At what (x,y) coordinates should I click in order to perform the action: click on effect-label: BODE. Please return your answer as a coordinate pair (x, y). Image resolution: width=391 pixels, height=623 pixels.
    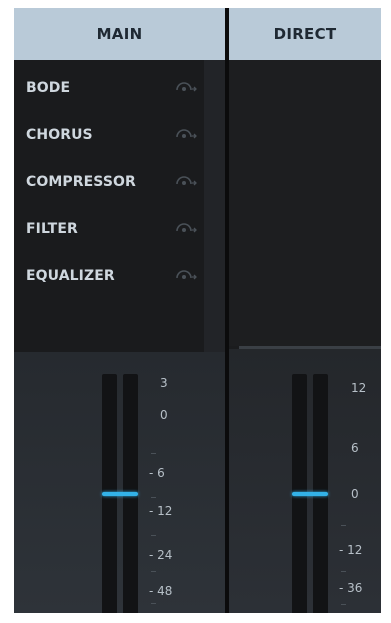
    Looking at the image, I should click on (48, 88).